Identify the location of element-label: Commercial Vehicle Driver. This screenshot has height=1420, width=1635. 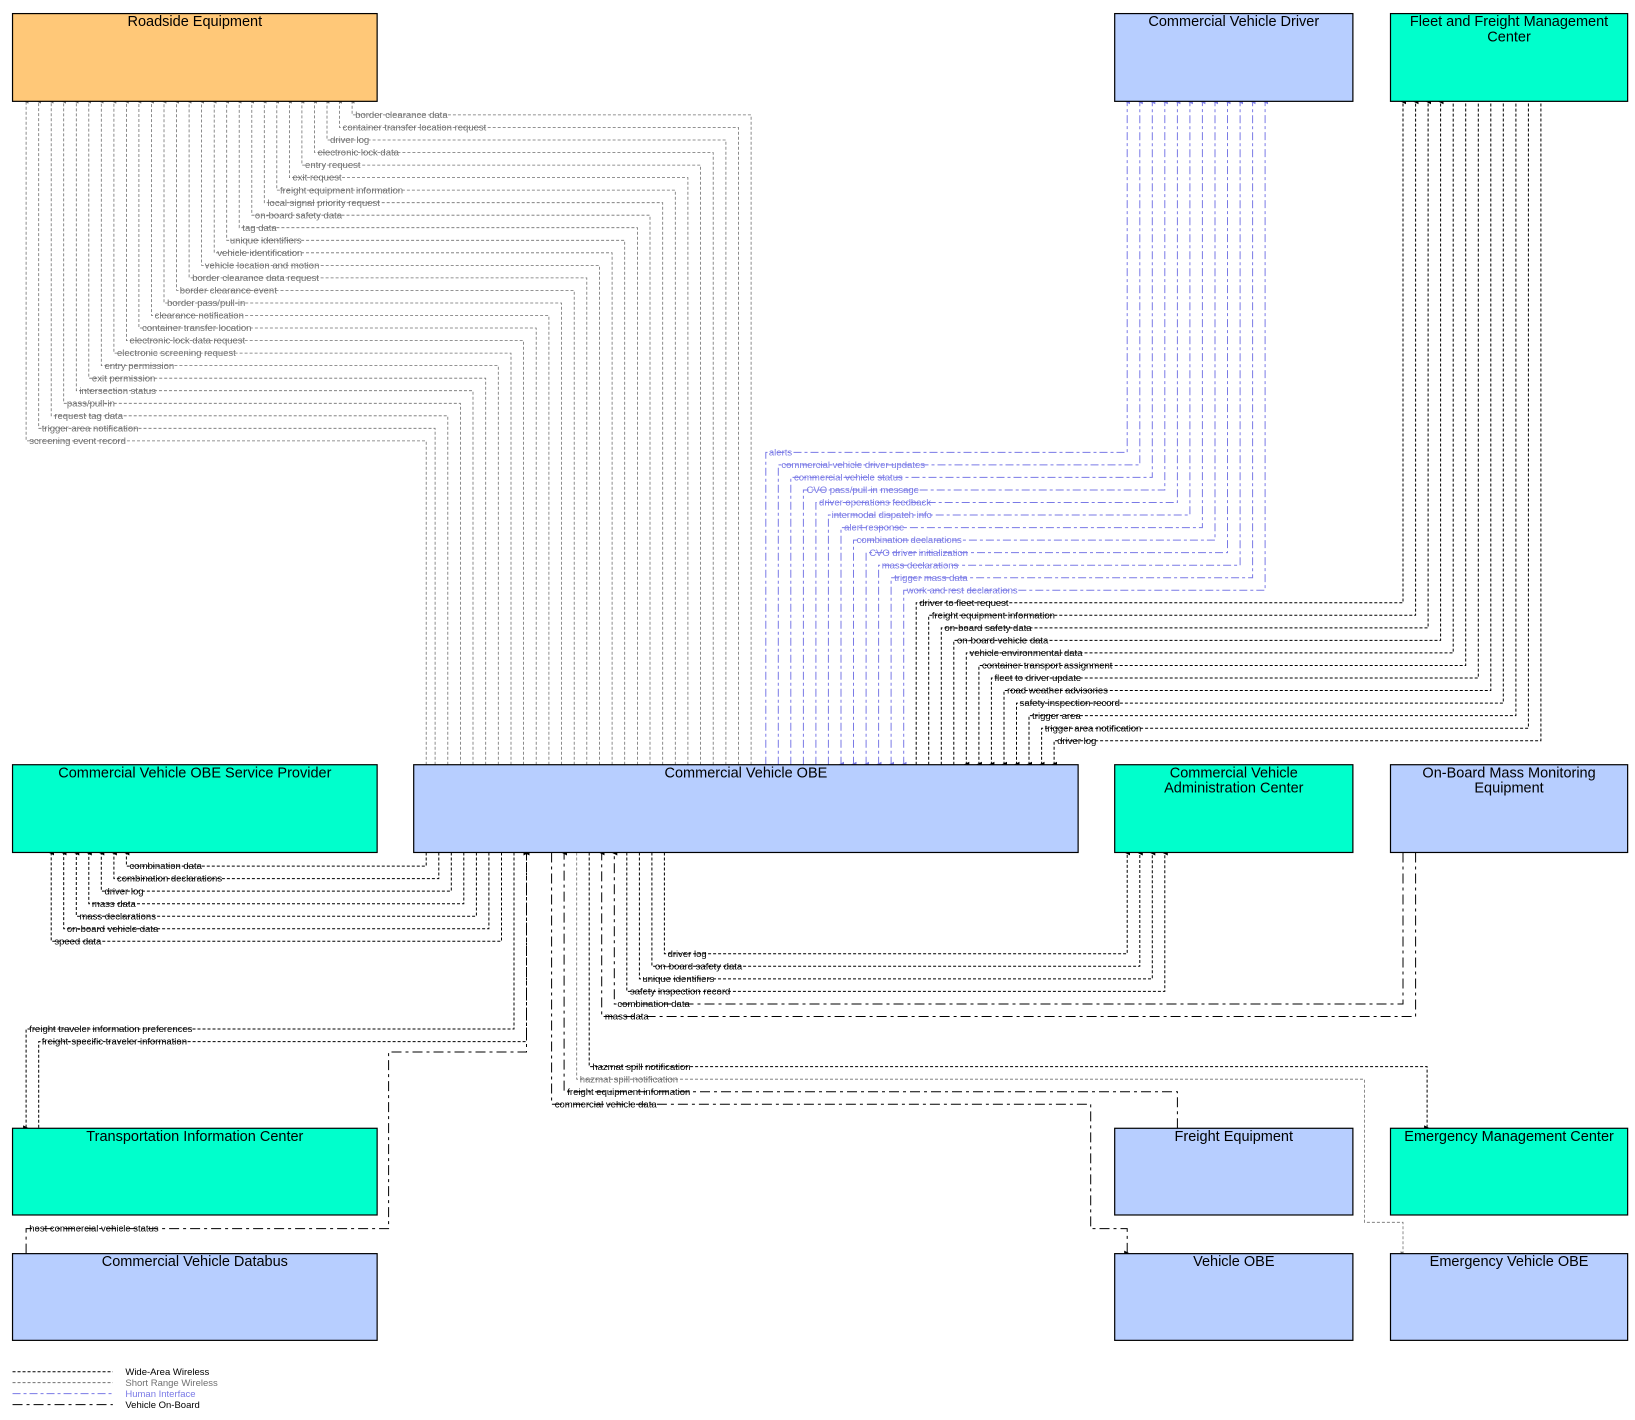
(1233, 22).